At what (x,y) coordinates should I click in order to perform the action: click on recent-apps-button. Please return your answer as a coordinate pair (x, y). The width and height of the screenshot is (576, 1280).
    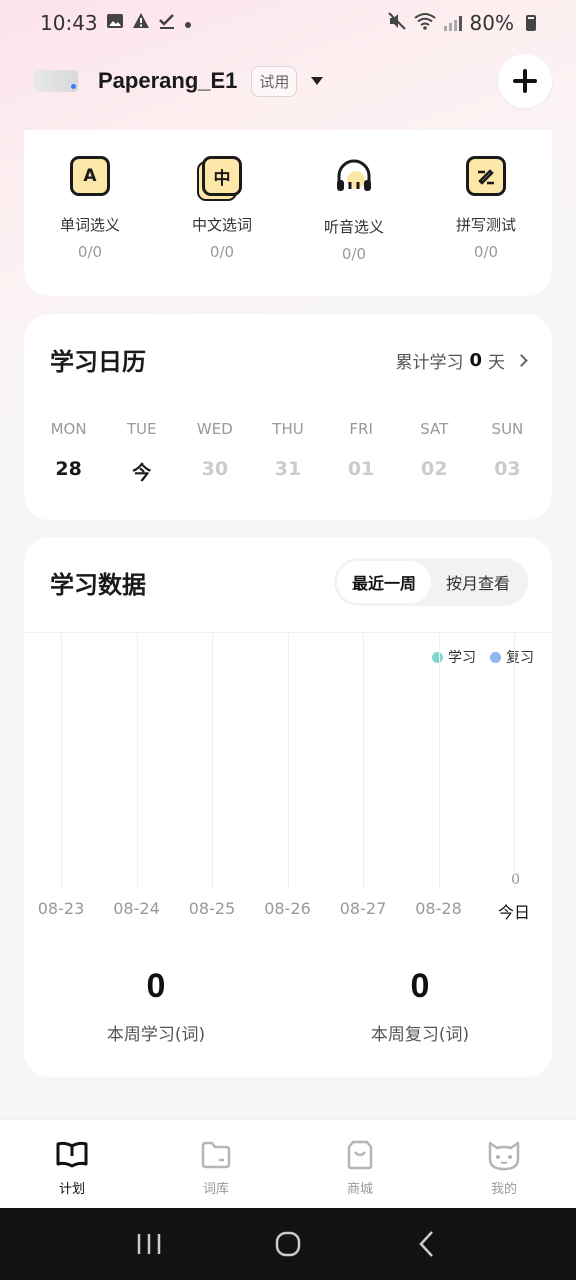
    Looking at the image, I should click on (149, 1244).